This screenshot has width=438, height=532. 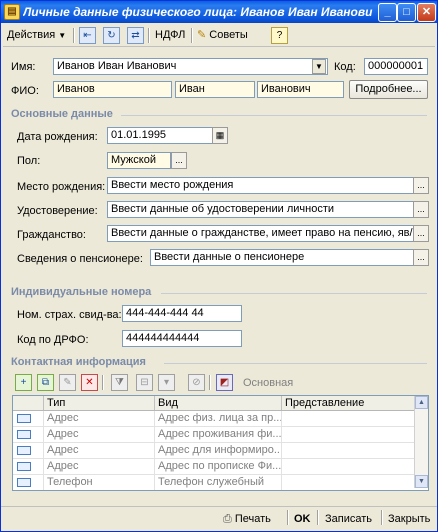 What do you see at coordinates (112, 89) in the screenshot?
I see `last-name-input: Иванов` at bounding box center [112, 89].